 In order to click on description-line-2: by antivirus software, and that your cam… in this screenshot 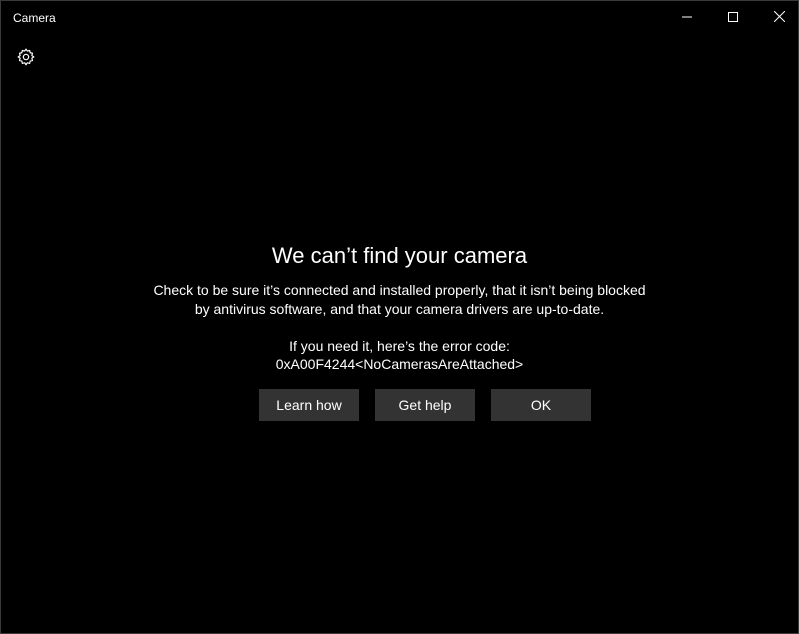, I will do `click(399, 309)`.